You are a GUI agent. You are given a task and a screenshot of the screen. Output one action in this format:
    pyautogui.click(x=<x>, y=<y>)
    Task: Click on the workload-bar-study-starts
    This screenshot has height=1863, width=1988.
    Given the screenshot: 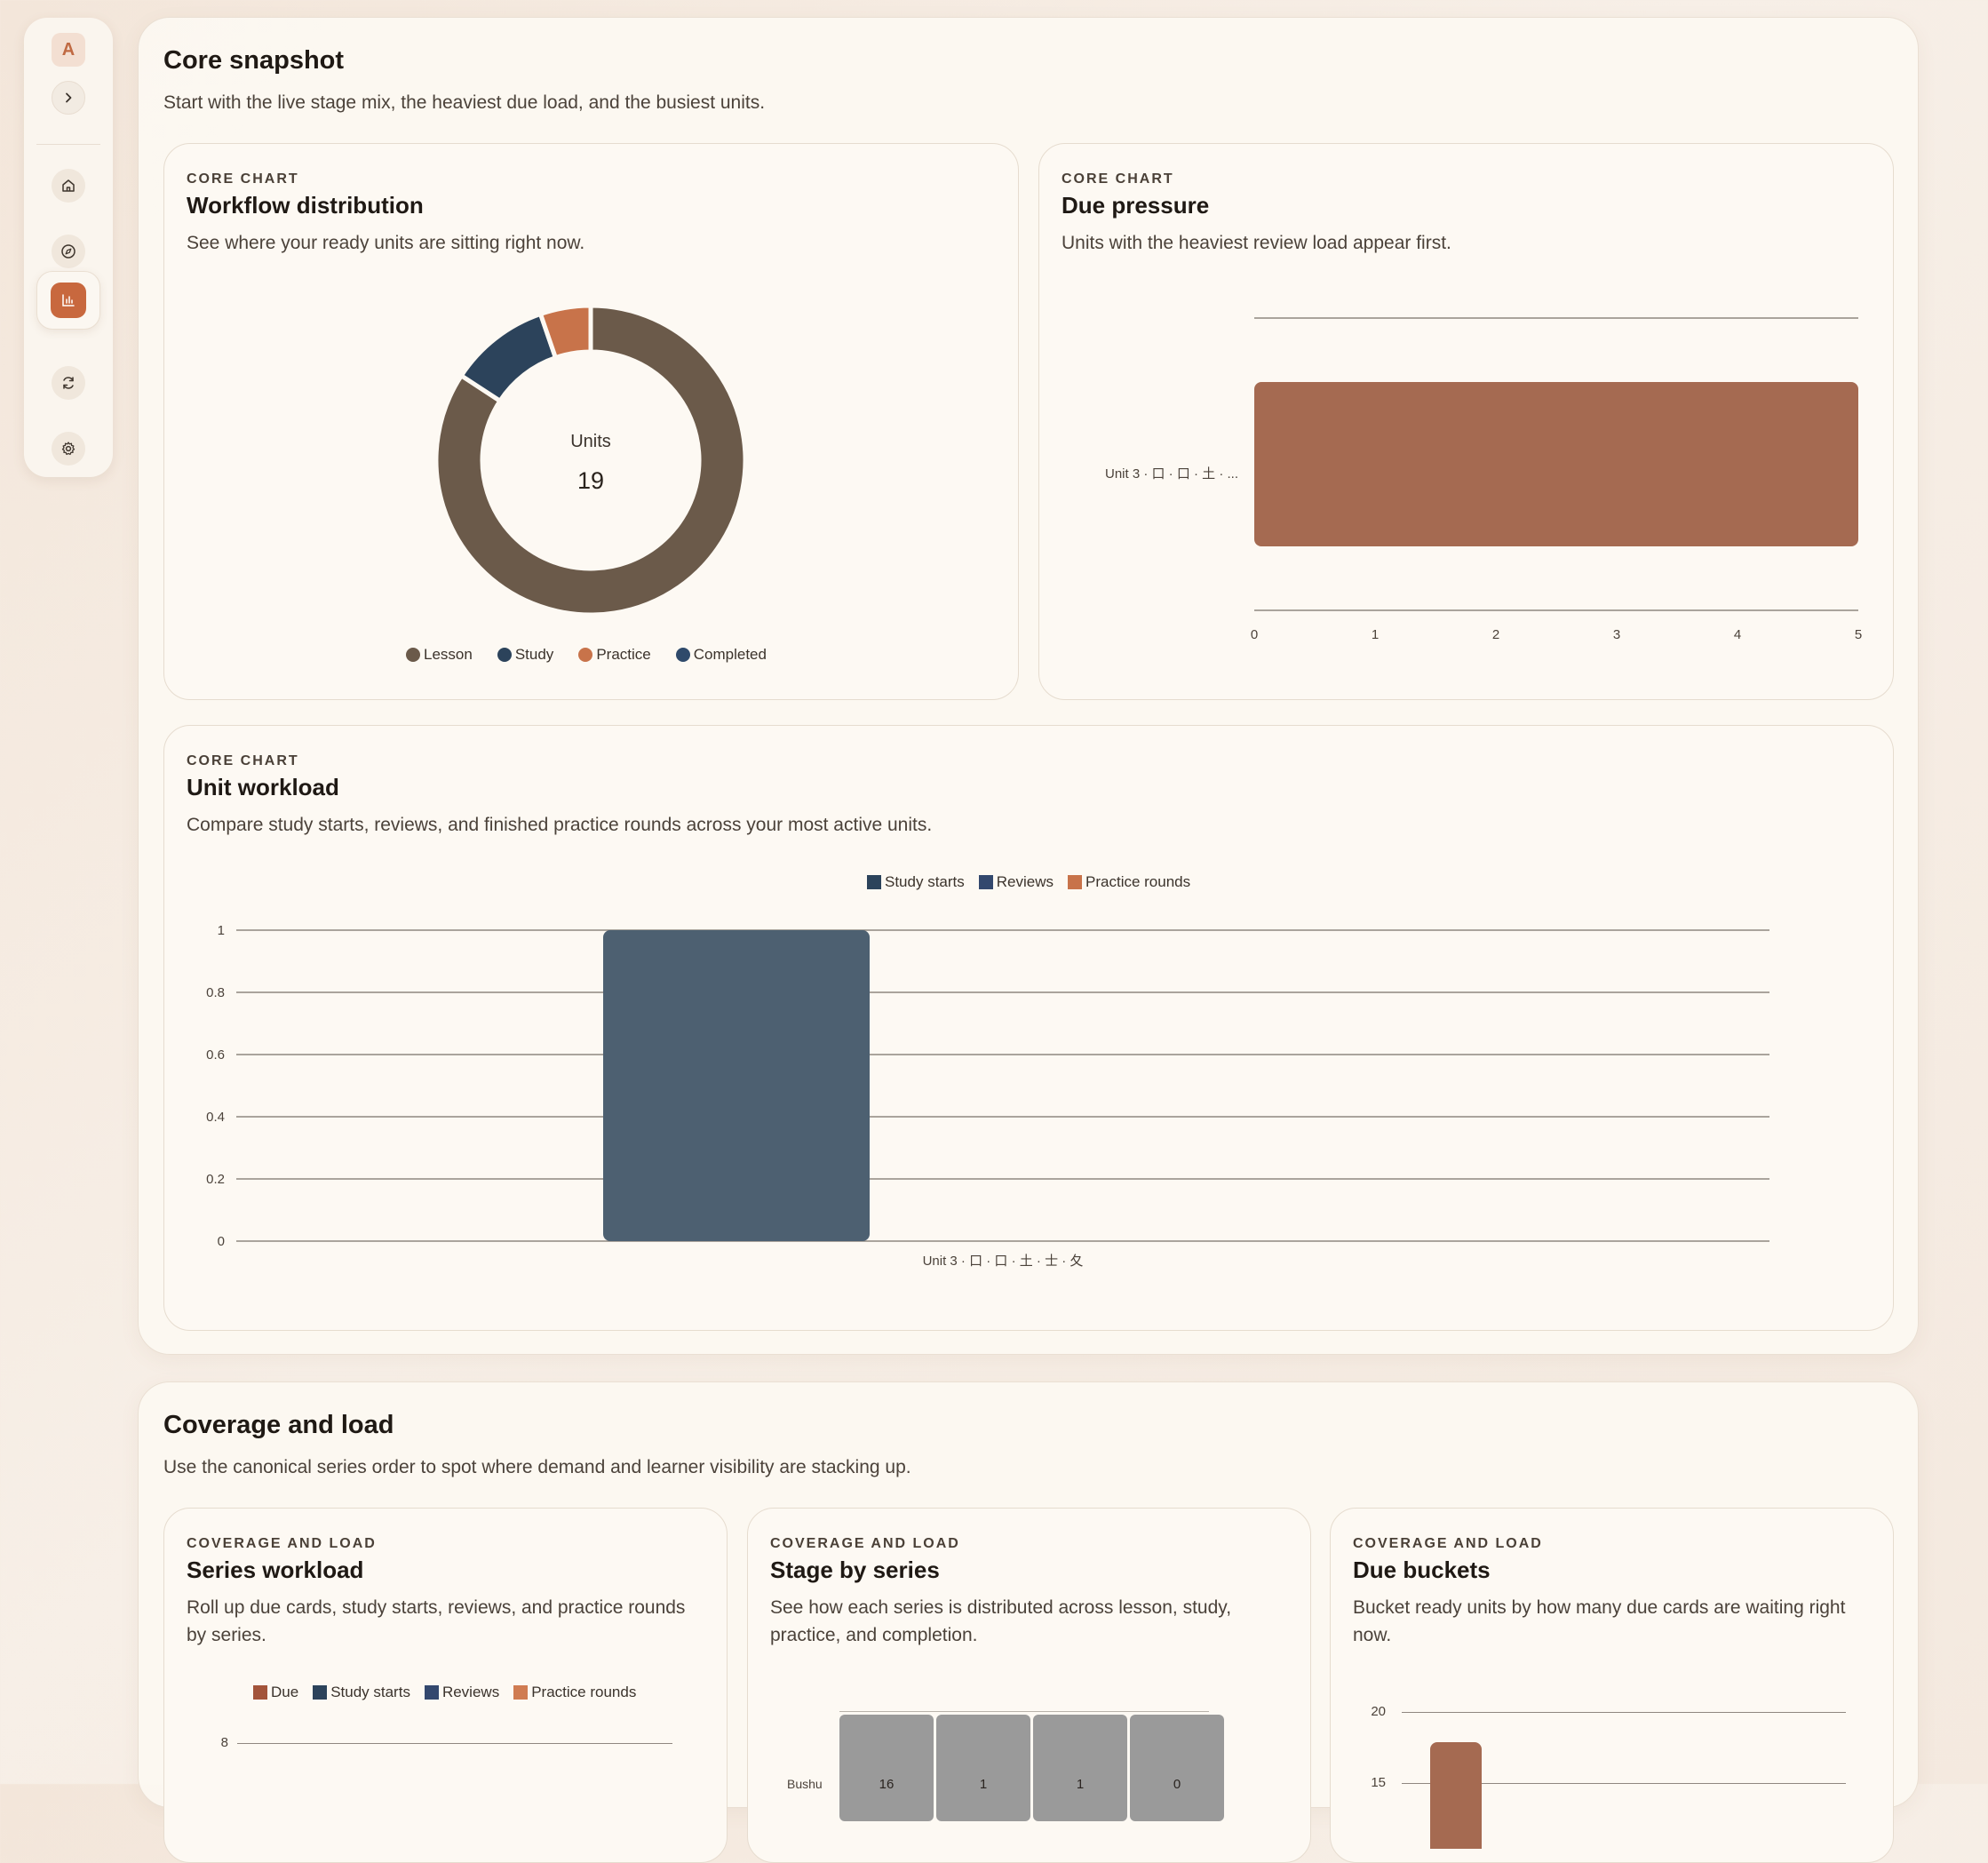 What is the action you would take?
    pyautogui.click(x=736, y=1085)
    